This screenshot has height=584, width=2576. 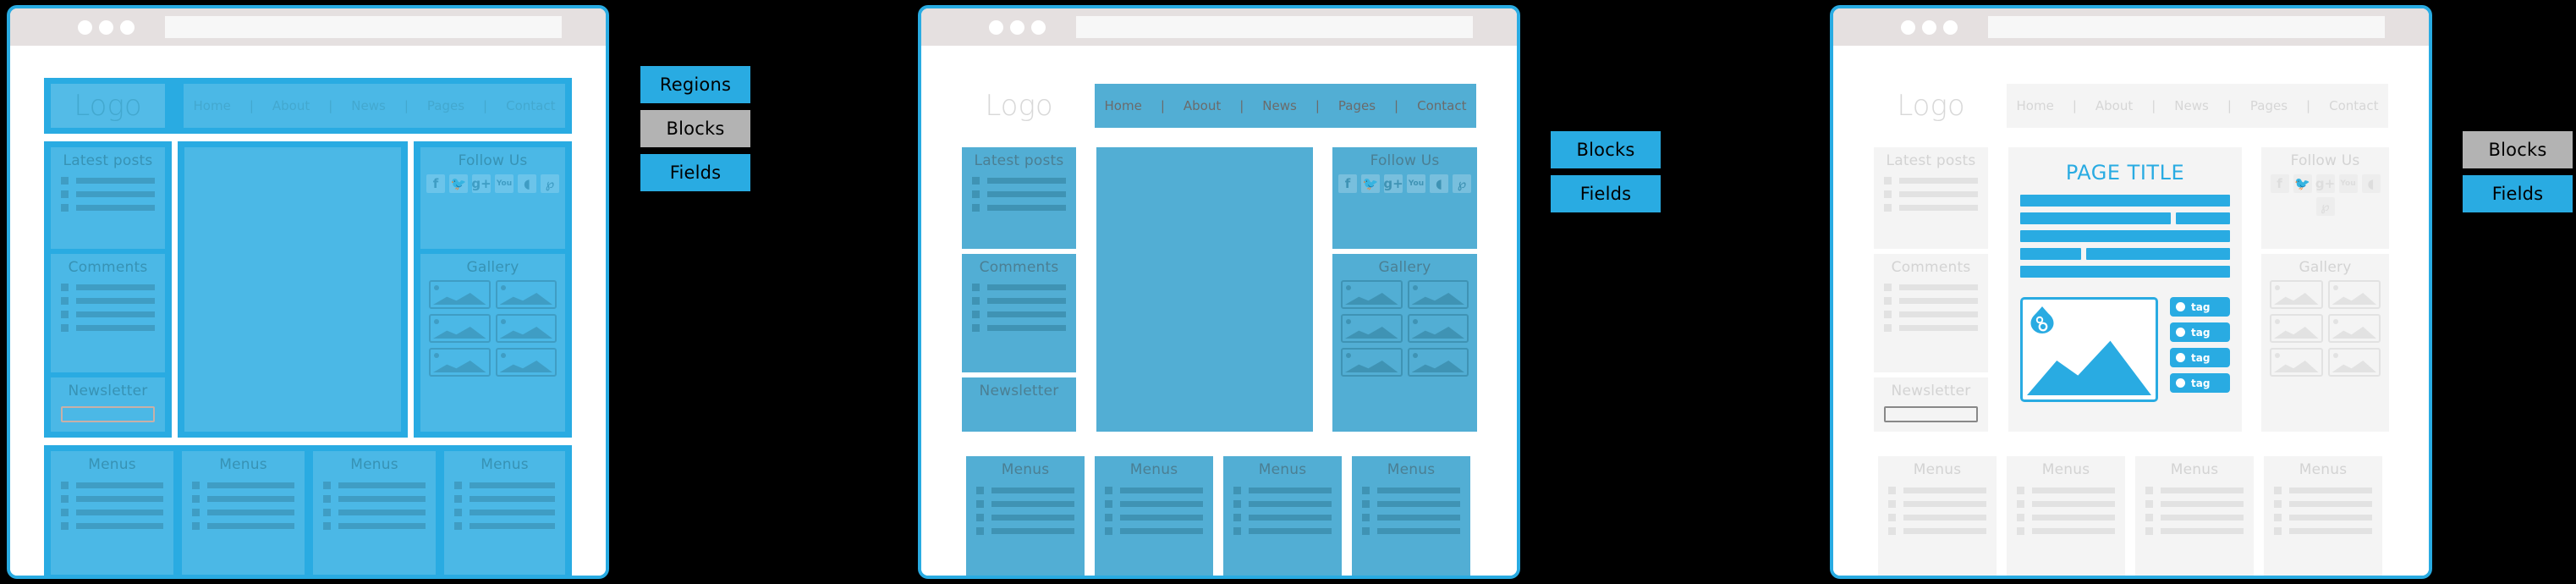 What do you see at coordinates (1931, 414) in the screenshot?
I see `newsletter-email-input` at bounding box center [1931, 414].